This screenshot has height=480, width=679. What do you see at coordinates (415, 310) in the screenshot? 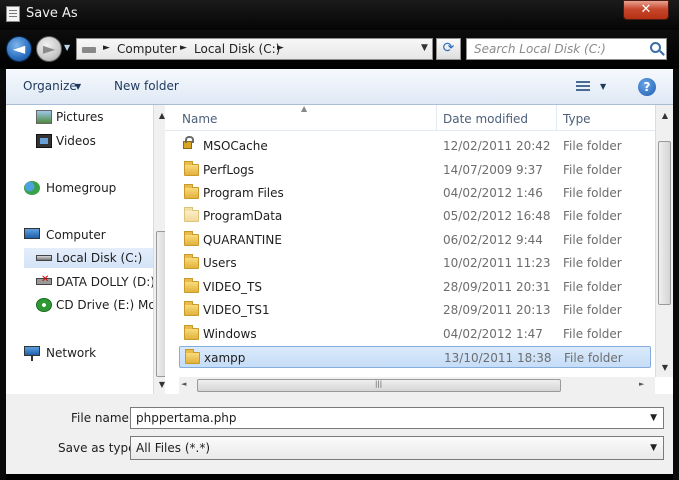
I see `file-row-video-ts1: VIDEO_TS1 28/09/2011 20:13 File folder` at bounding box center [415, 310].